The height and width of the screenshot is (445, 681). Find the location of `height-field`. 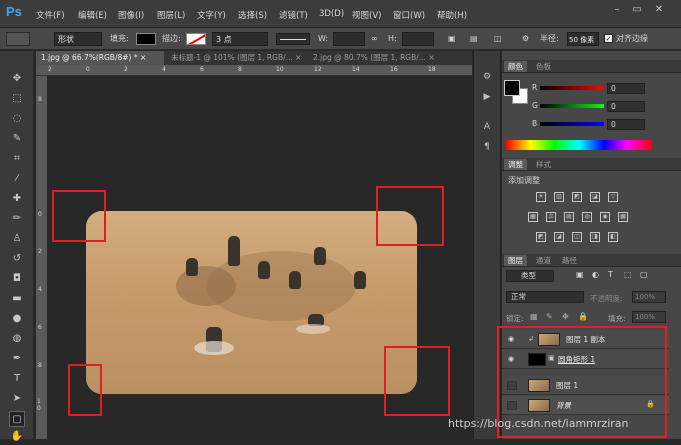

height-field is located at coordinates (418, 39).